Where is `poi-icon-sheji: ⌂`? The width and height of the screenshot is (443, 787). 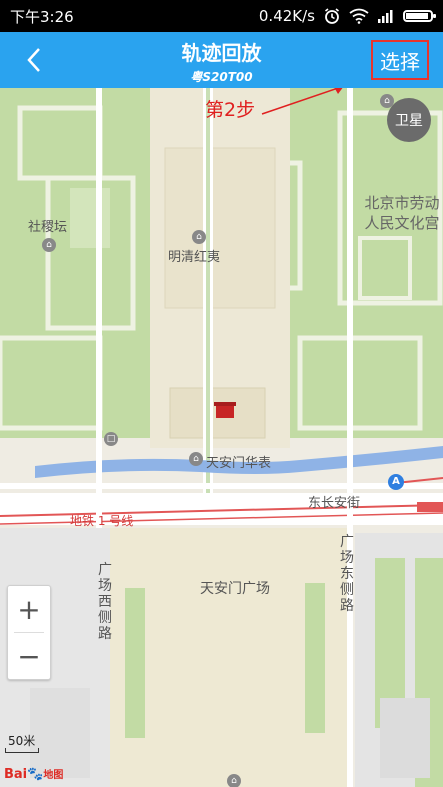 poi-icon-sheji: ⌂ is located at coordinates (49, 245).